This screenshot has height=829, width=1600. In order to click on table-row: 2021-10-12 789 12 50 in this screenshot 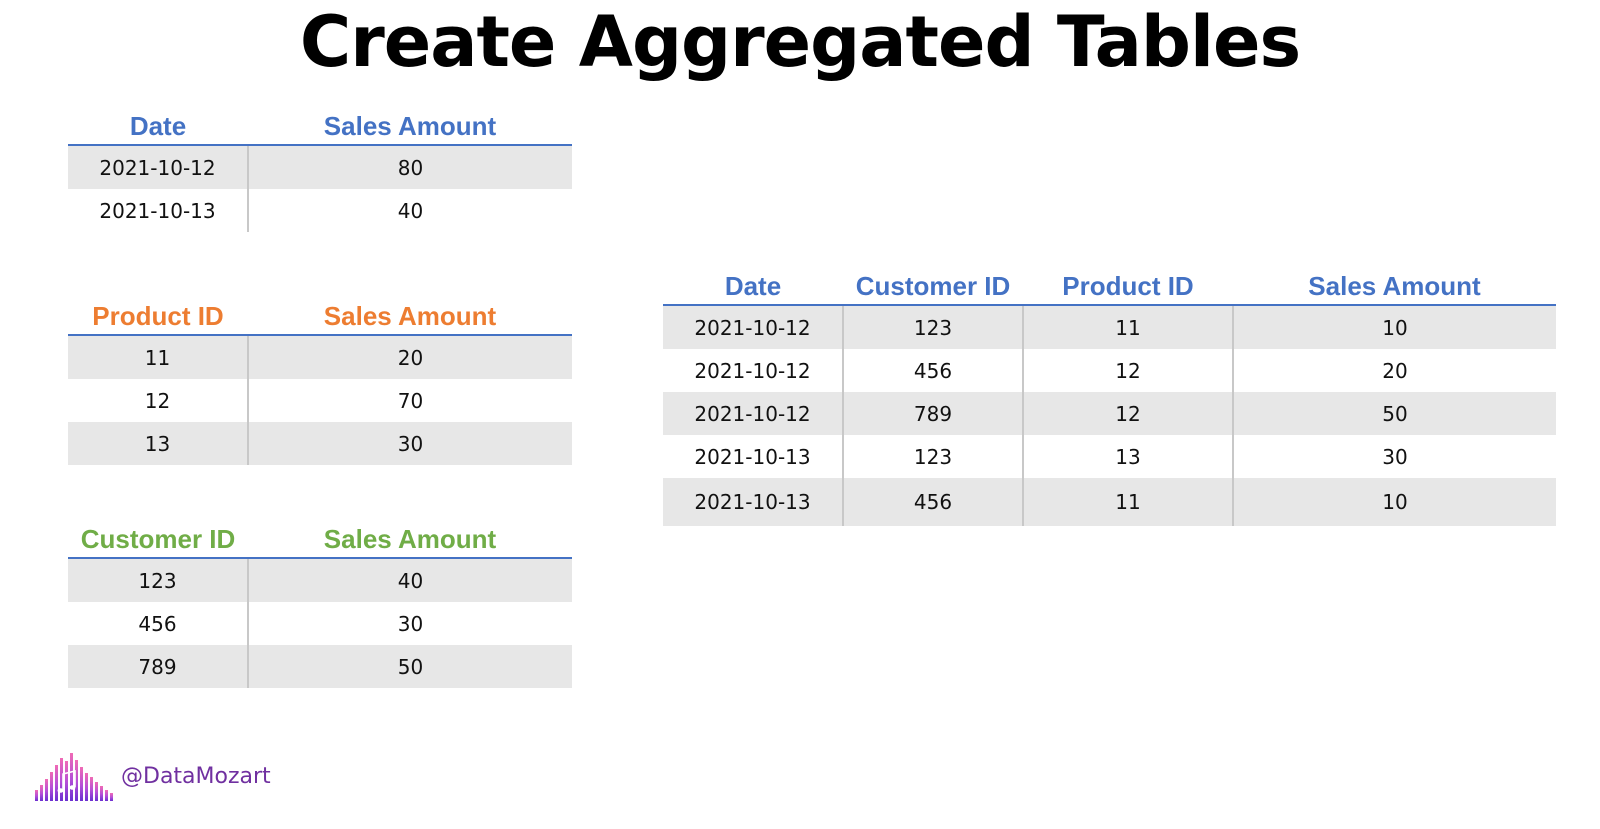, I will do `click(1109, 413)`.